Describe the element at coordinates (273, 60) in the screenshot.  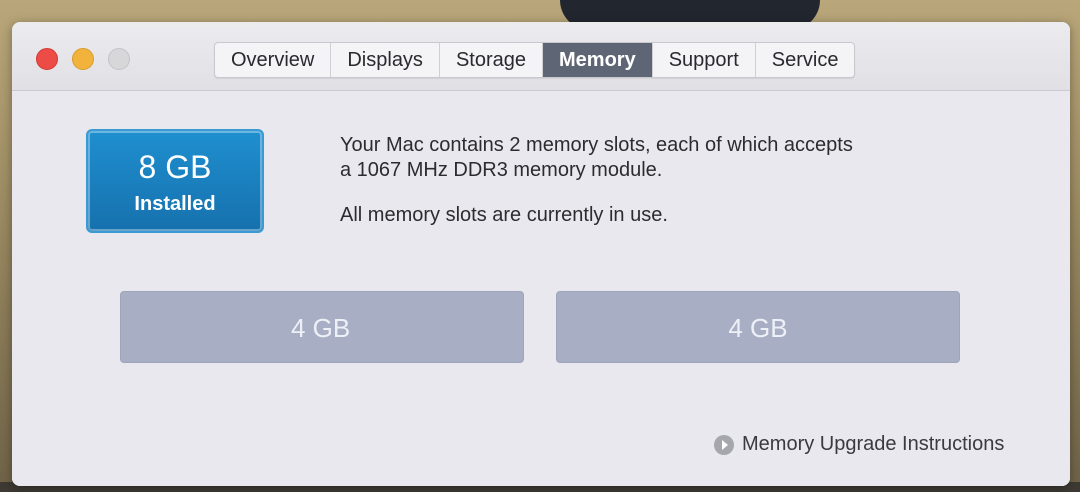
I see `tab-overview: Overview` at that location.